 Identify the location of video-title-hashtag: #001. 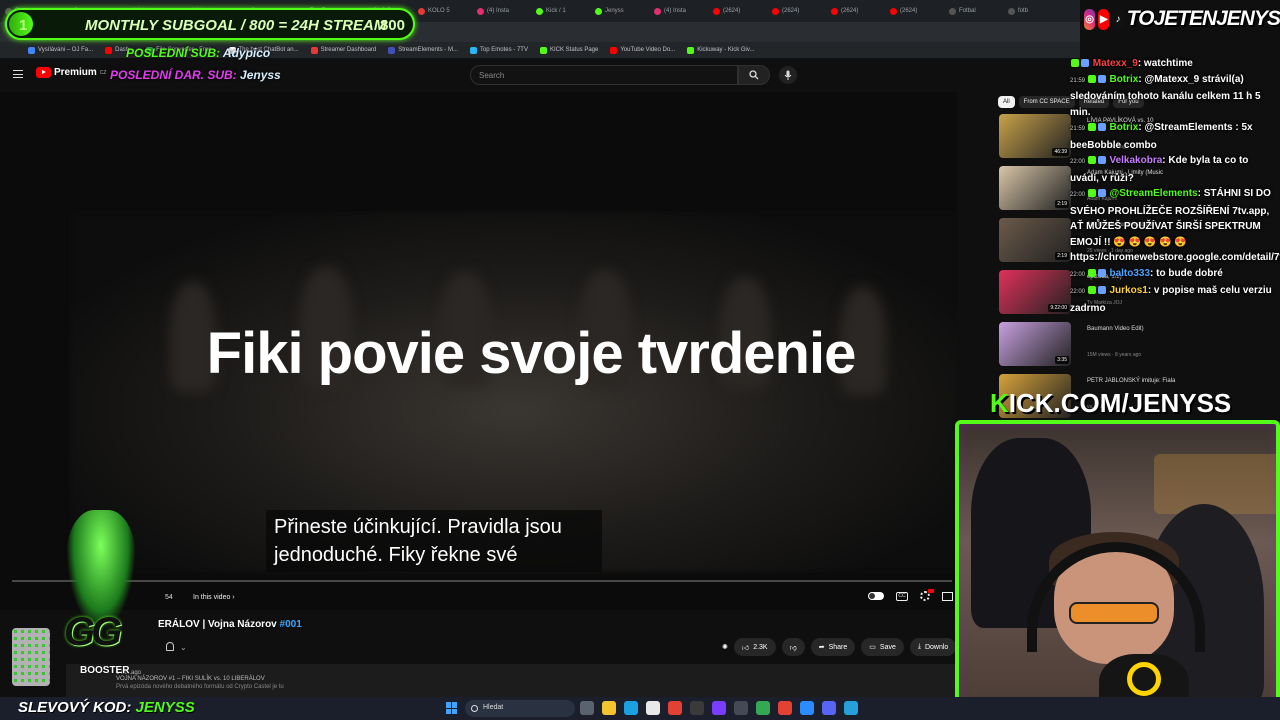
(291, 624).